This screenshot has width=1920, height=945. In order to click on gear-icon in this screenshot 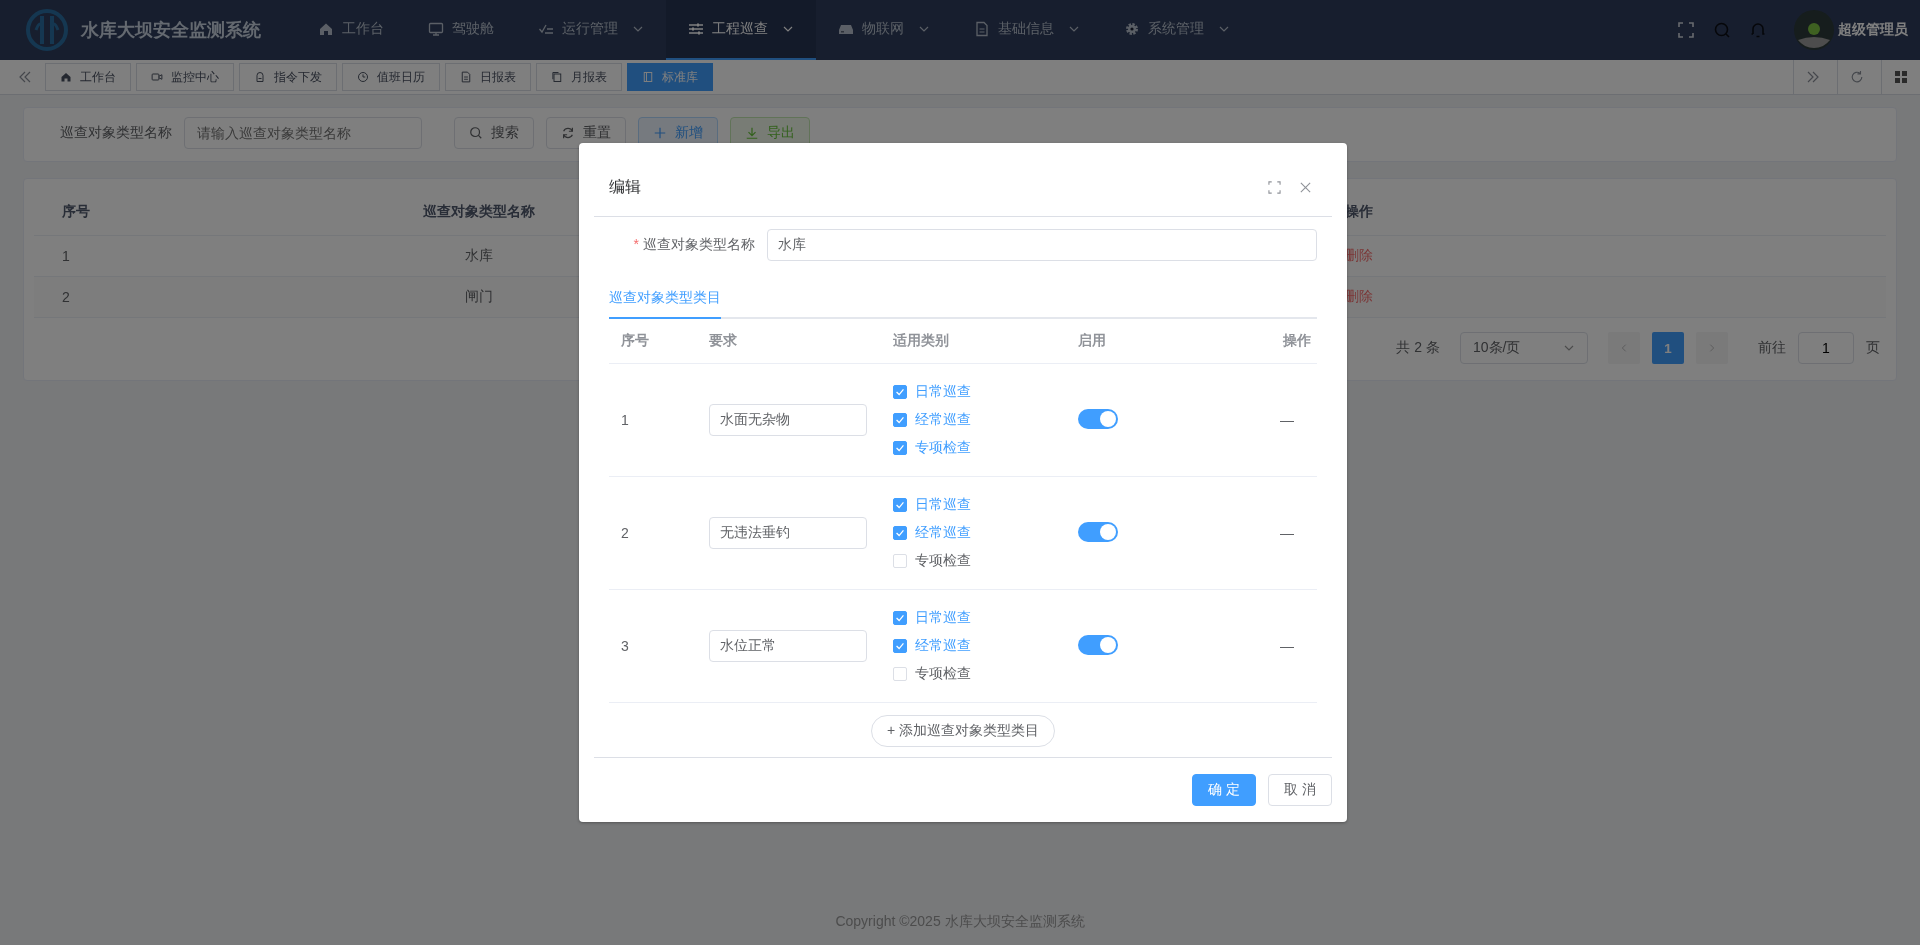, I will do `click(1132, 29)`.